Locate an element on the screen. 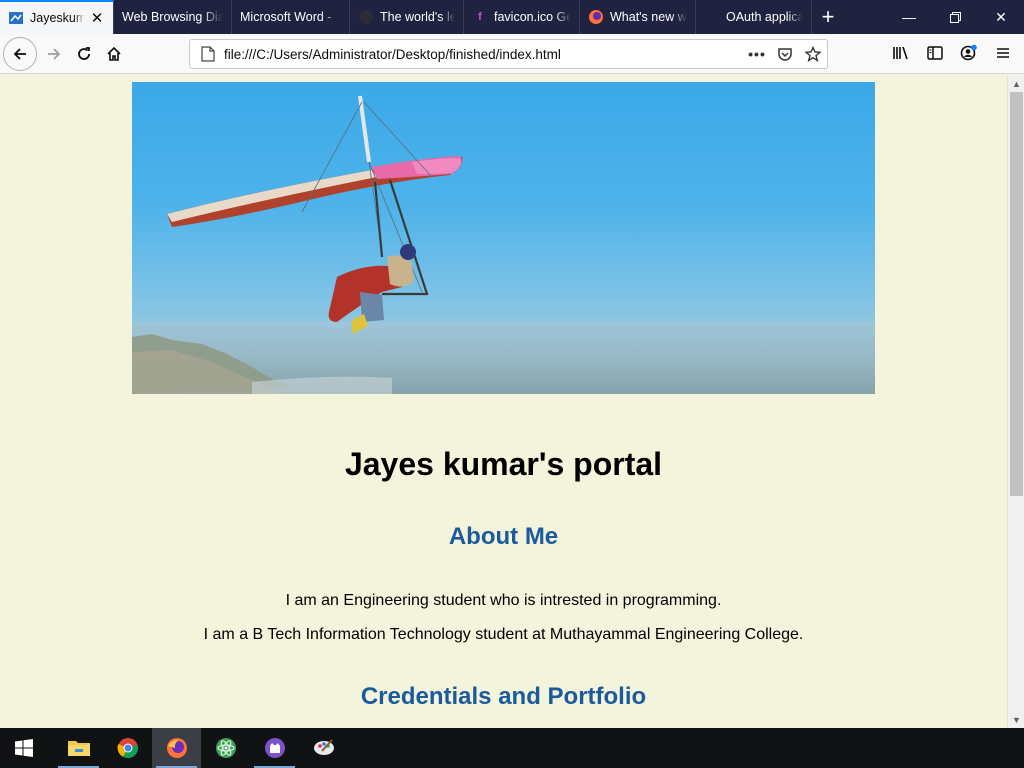  tab-oauth-applications: OAuth applications is located at coordinates (754, 17).